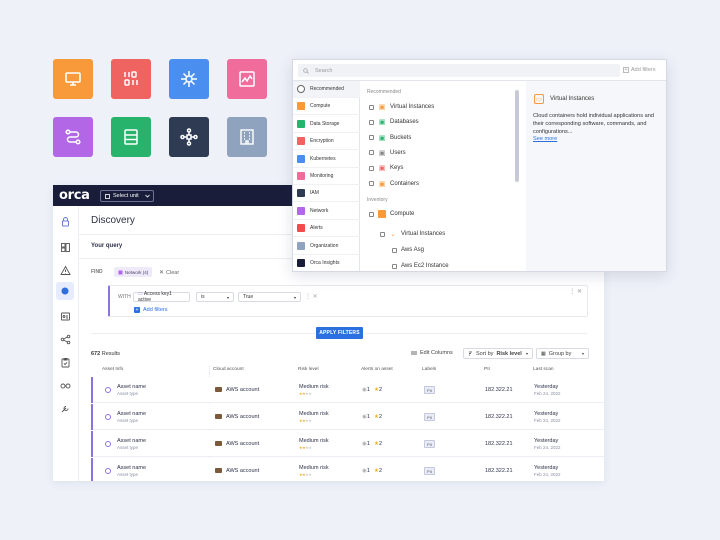  Describe the element at coordinates (547, 474) in the screenshot. I see `scan-date: Feb 24, 2022` at that location.